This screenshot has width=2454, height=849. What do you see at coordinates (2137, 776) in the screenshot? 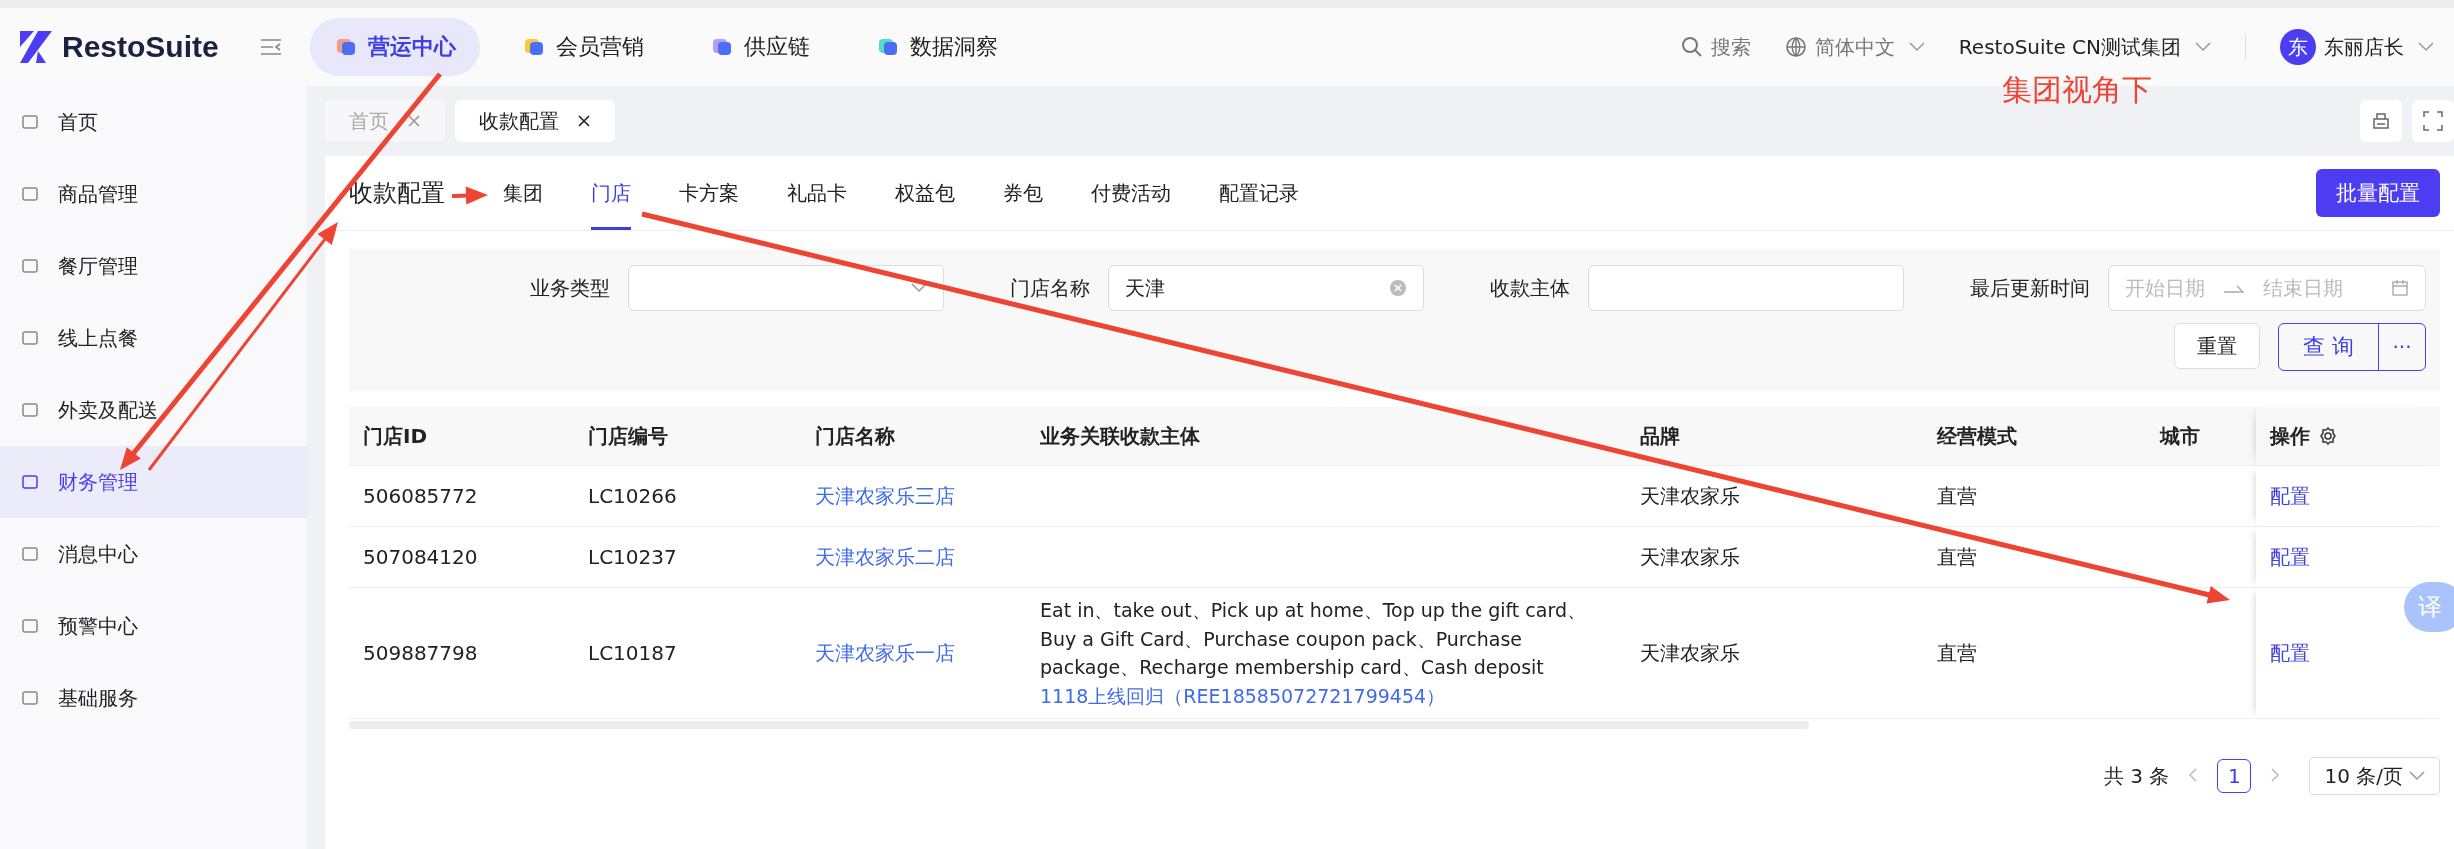
I see `total-count: 共 3 条` at bounding box center [2137, 776].